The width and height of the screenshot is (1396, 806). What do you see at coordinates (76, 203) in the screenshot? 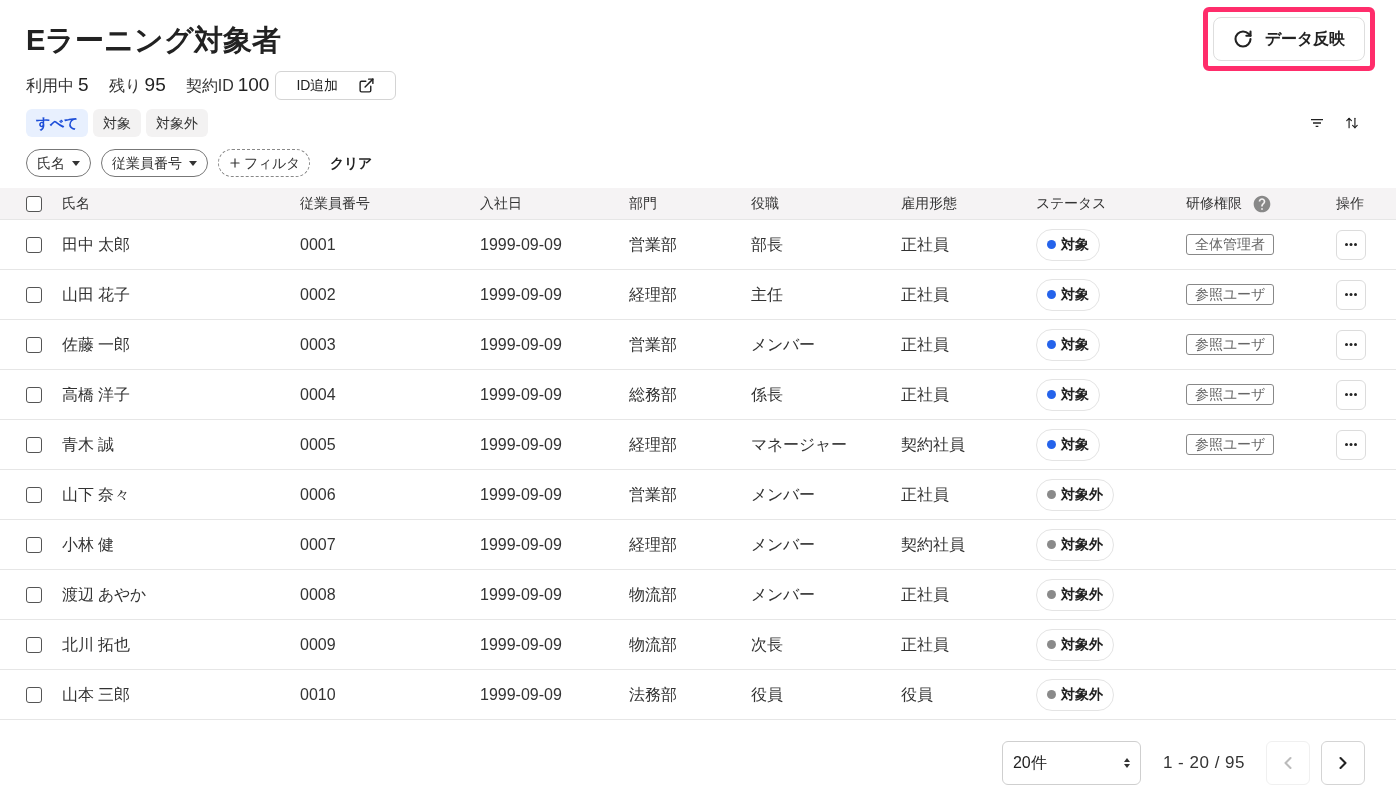
I see `column-header: 氏名` at bounding box center [76, 203].